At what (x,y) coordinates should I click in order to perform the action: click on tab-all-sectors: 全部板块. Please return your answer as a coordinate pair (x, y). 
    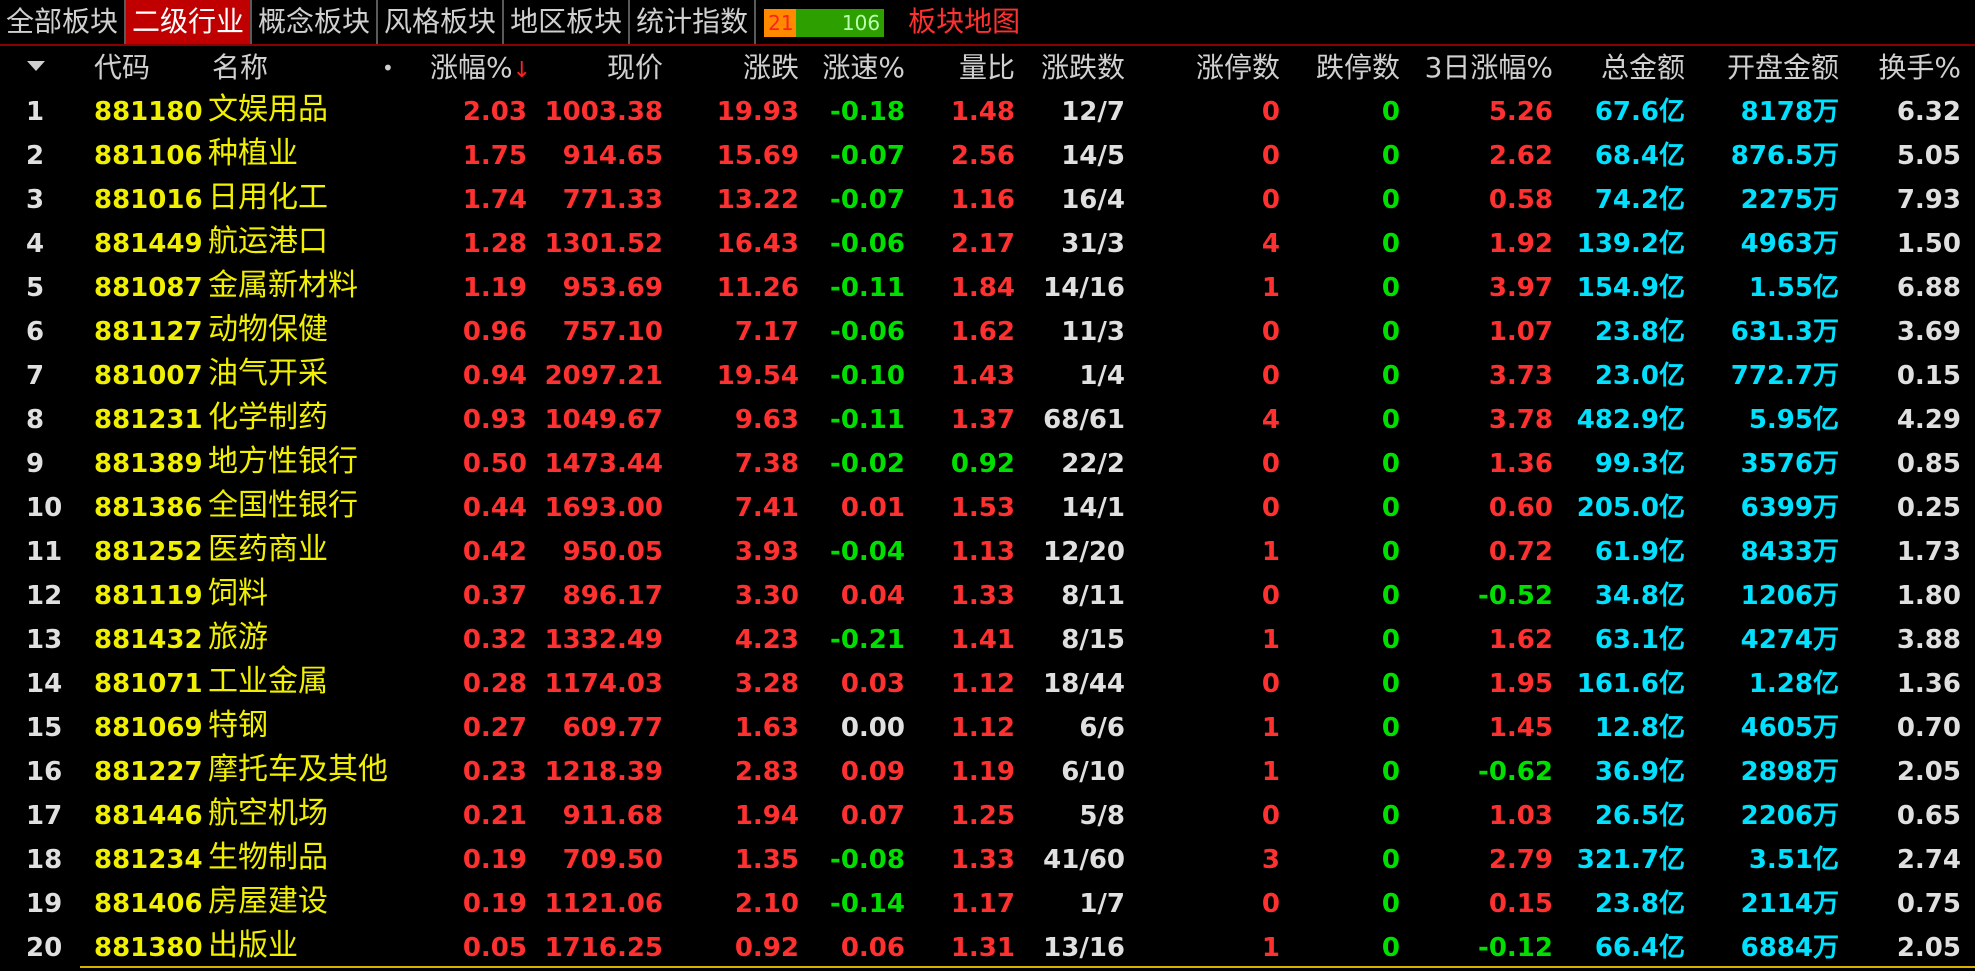
    Looking at the image, I should click on (63, 22).